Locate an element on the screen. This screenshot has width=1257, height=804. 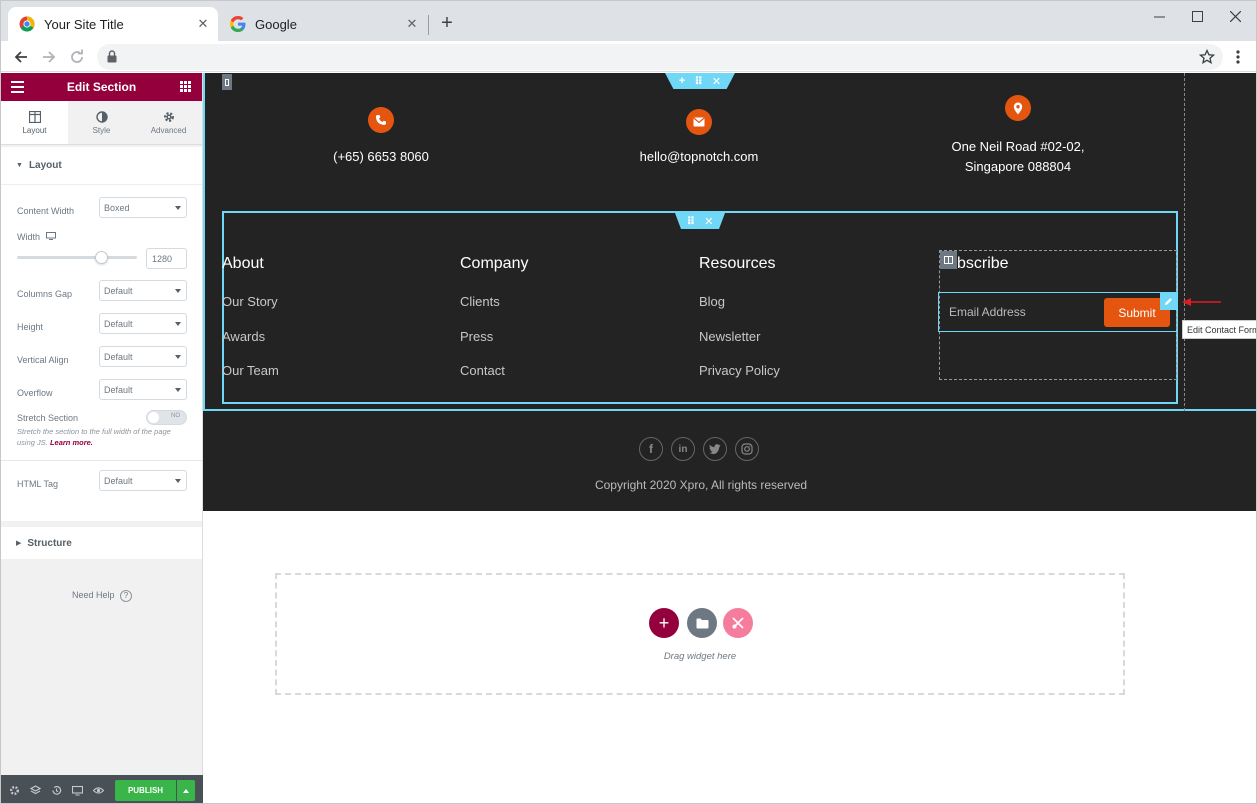
stretch-section-toggle: NO is located at coordinates (166, 417).